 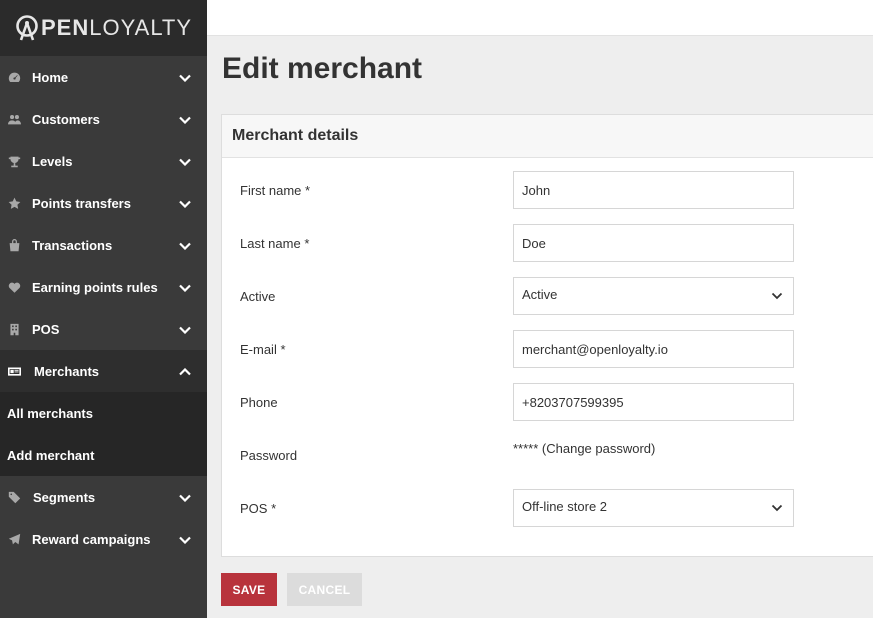 I want to click on first-name-row: First name * John, so click(x=547, y=190).